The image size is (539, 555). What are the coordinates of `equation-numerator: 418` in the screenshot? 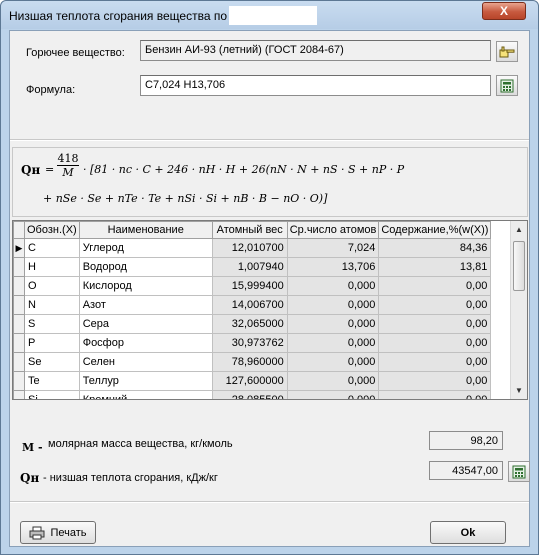 It's located at (68, 159).